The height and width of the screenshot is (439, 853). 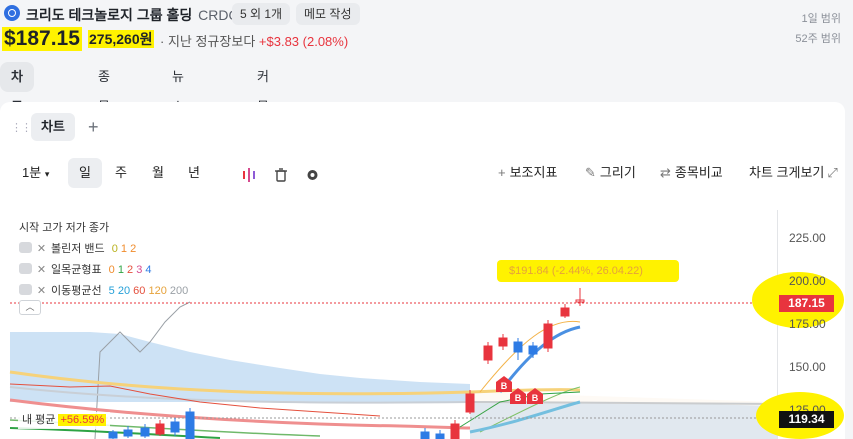 I want to click on indicator-label: 보조지표, so click(x=533, y=172).